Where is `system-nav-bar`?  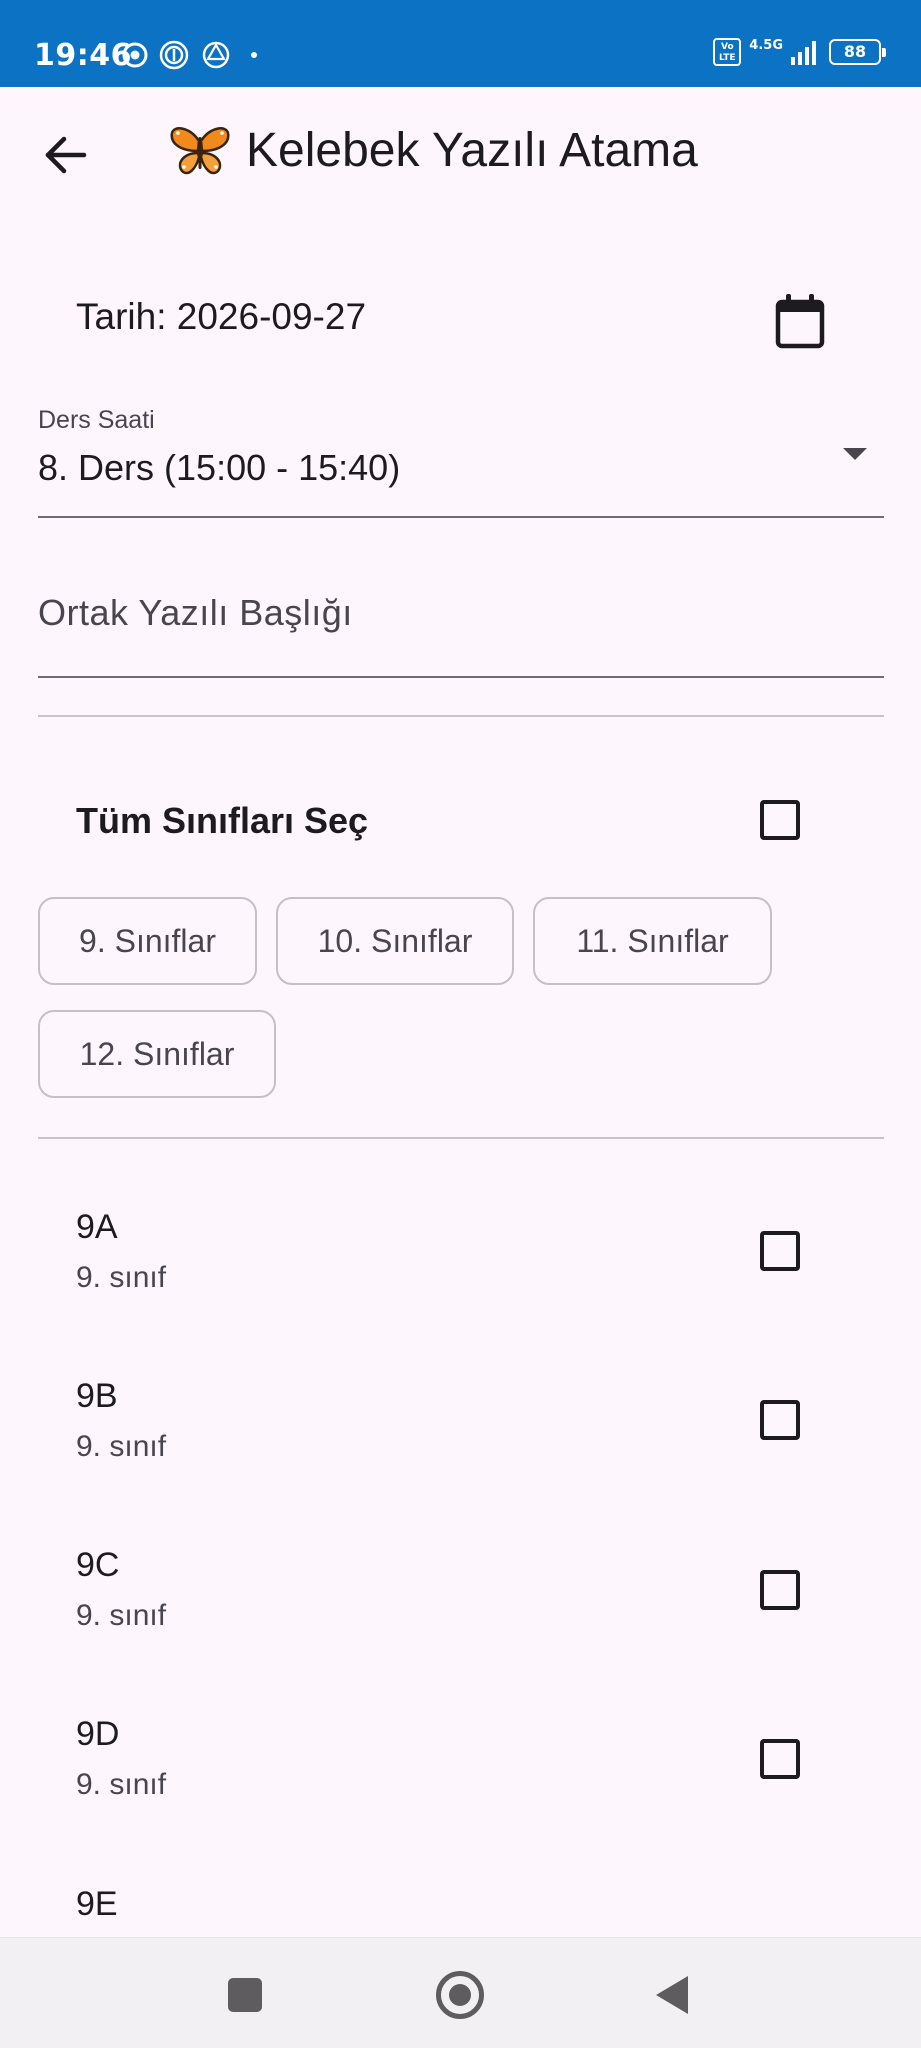 system-nav-bar is located at coordinates (460, 1992).